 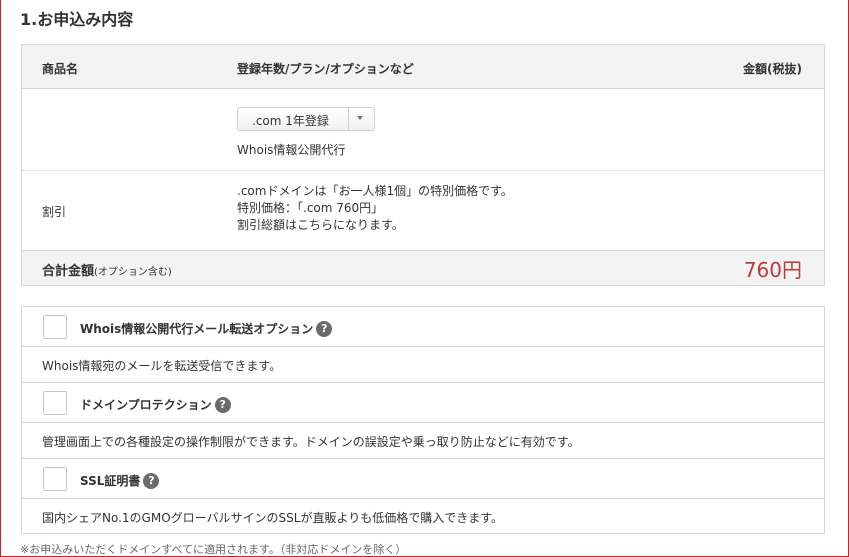 What do you see at coordinates (290, 121) in the screenshot?
I see `plan-select-value: .com 1年登録` at bounding box center [290, 121].